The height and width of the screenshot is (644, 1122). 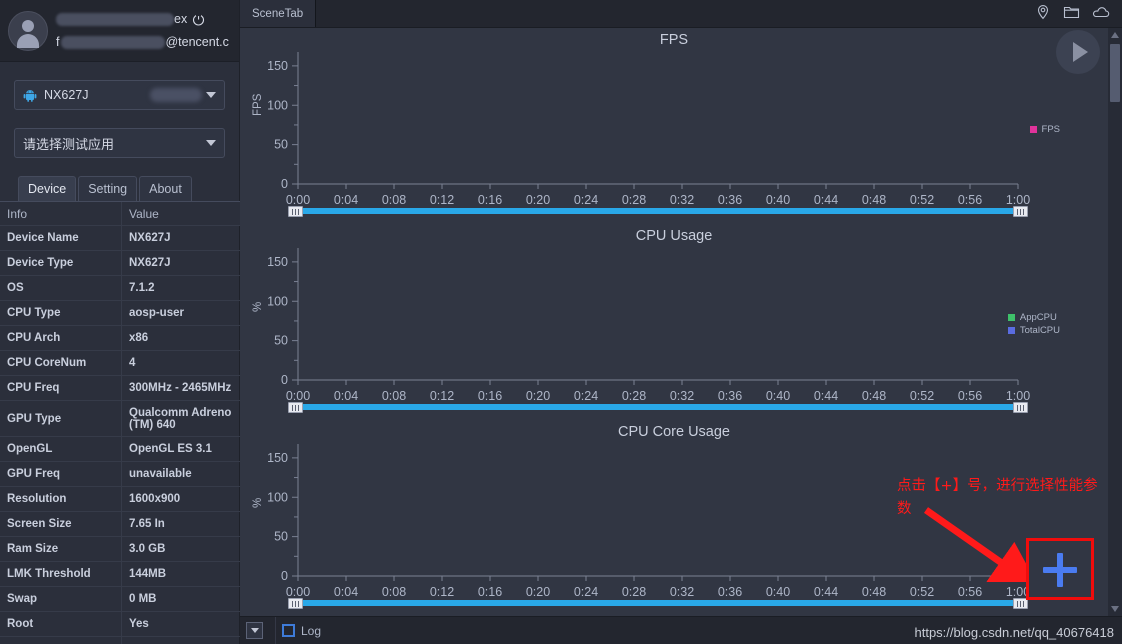 What do you see at coordinates (120, 524) in the screenshot?
I see `table-row: Screen Size 7.65 In` at bounding box center [120, 524].